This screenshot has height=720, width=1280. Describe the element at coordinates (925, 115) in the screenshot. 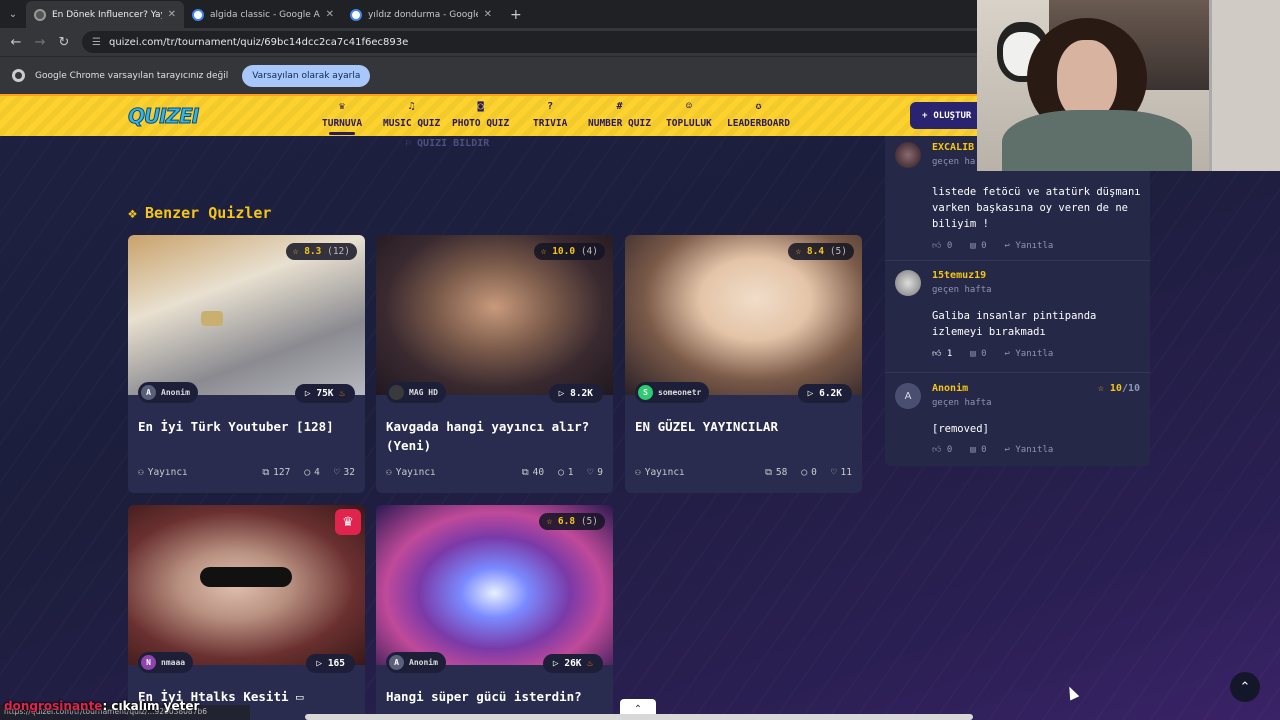

I see `plus-icon: +` at that location.